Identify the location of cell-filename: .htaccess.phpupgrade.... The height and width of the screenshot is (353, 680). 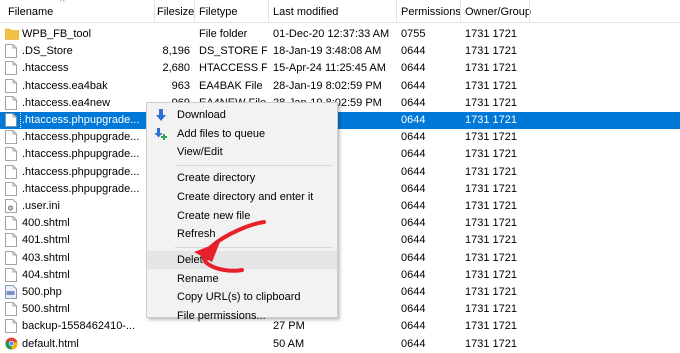
(81, 188).